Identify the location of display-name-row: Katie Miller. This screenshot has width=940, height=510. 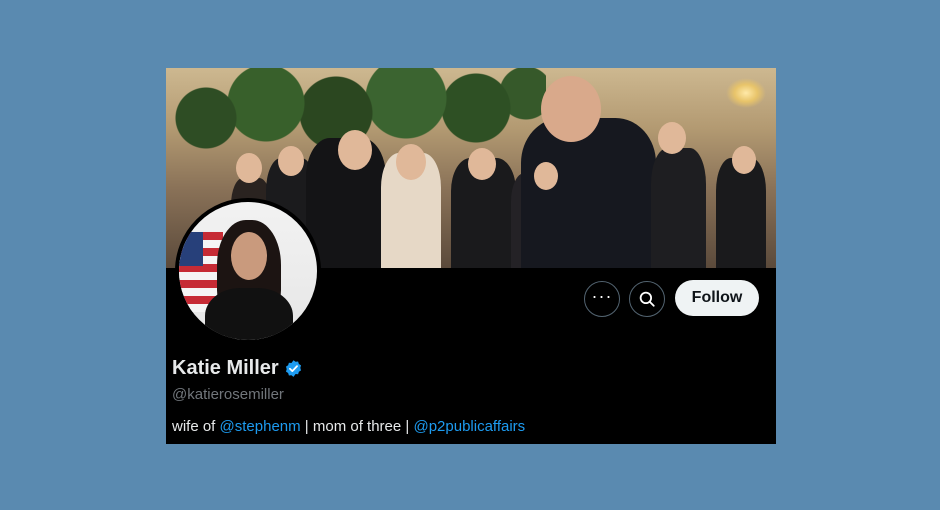
(237, 368).